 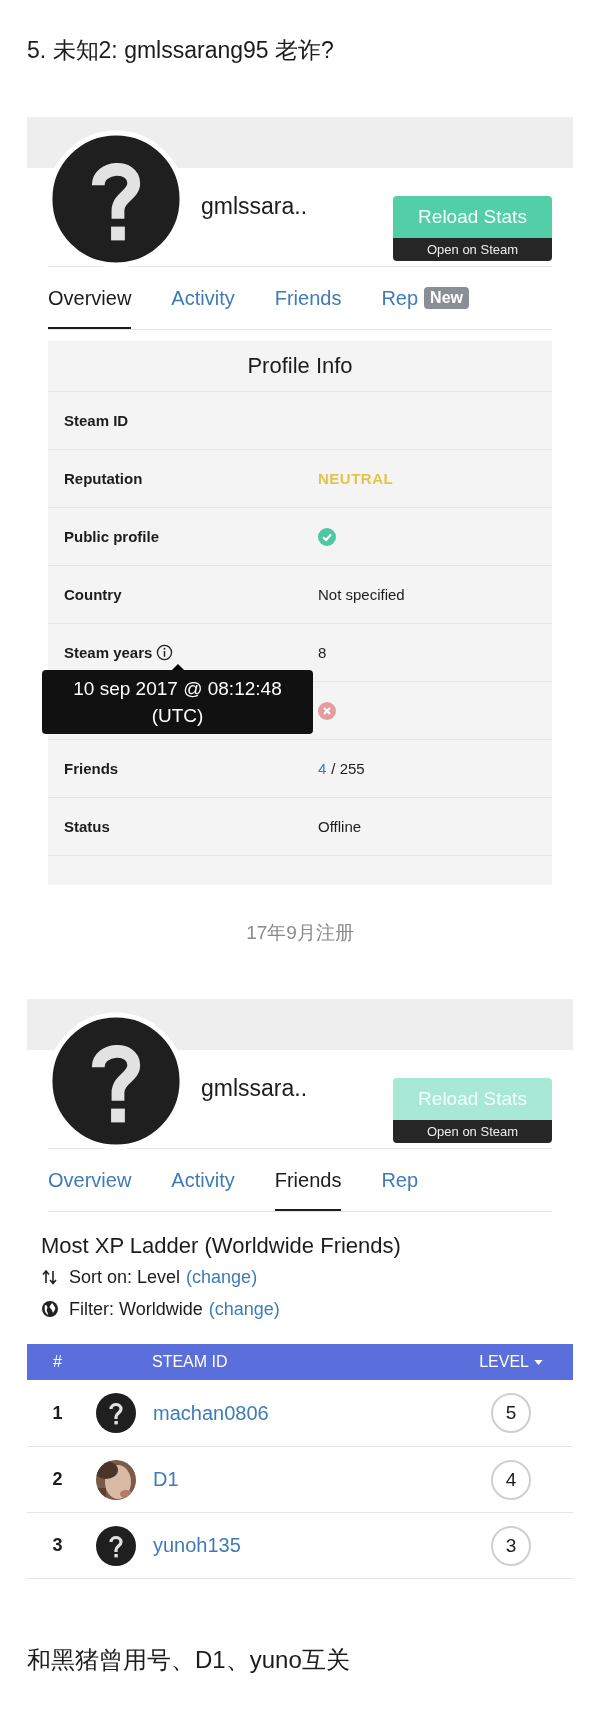 What do you see at coordinates (511, 1545) in the screenshot?
I see `level-indicator: 3` at bounding box center [511, 1545].